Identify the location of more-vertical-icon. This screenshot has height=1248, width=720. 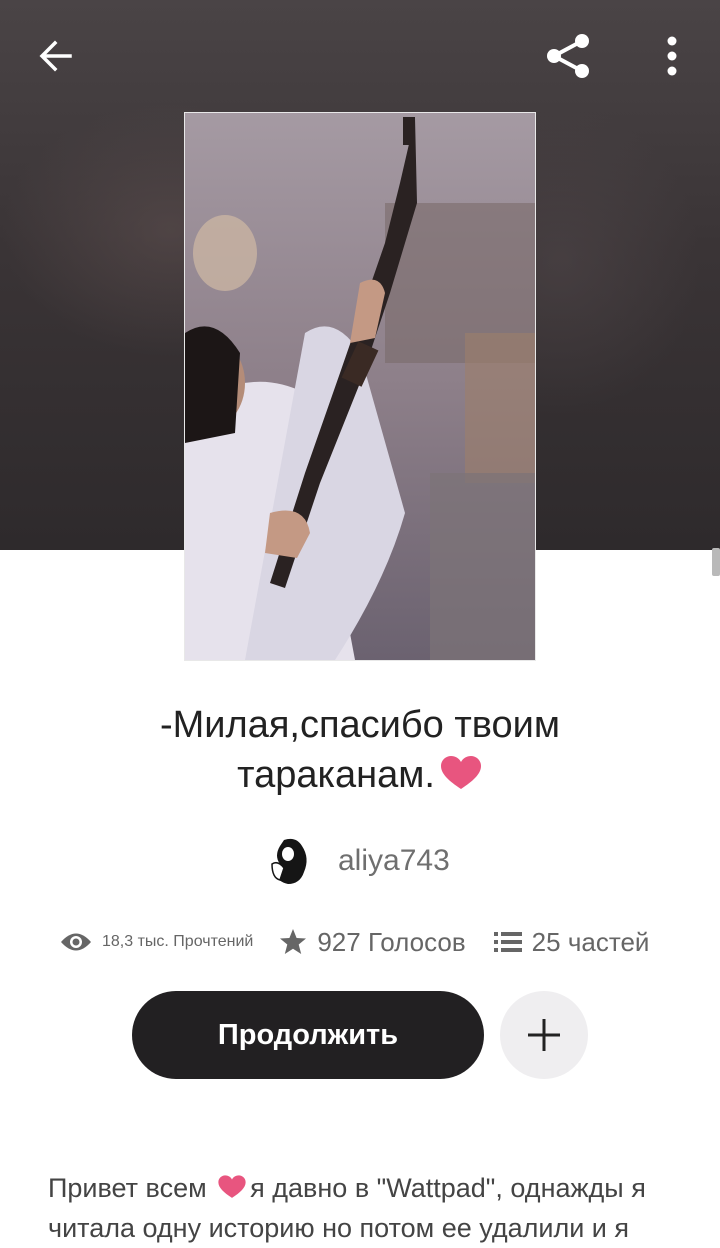
(672, 56).